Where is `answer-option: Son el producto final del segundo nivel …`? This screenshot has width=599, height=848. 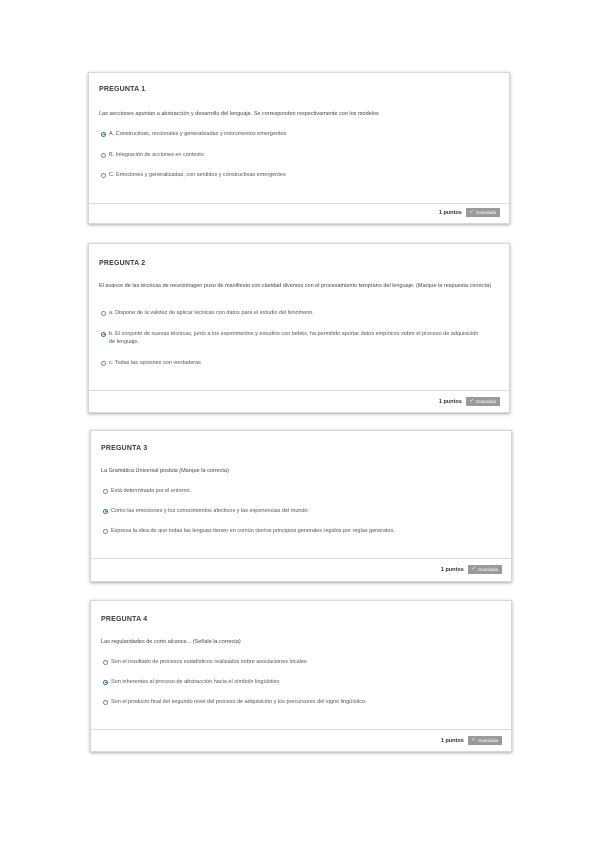
answer-option: Son el producto final del segundo nivel … is located at coordinates (300, 703).